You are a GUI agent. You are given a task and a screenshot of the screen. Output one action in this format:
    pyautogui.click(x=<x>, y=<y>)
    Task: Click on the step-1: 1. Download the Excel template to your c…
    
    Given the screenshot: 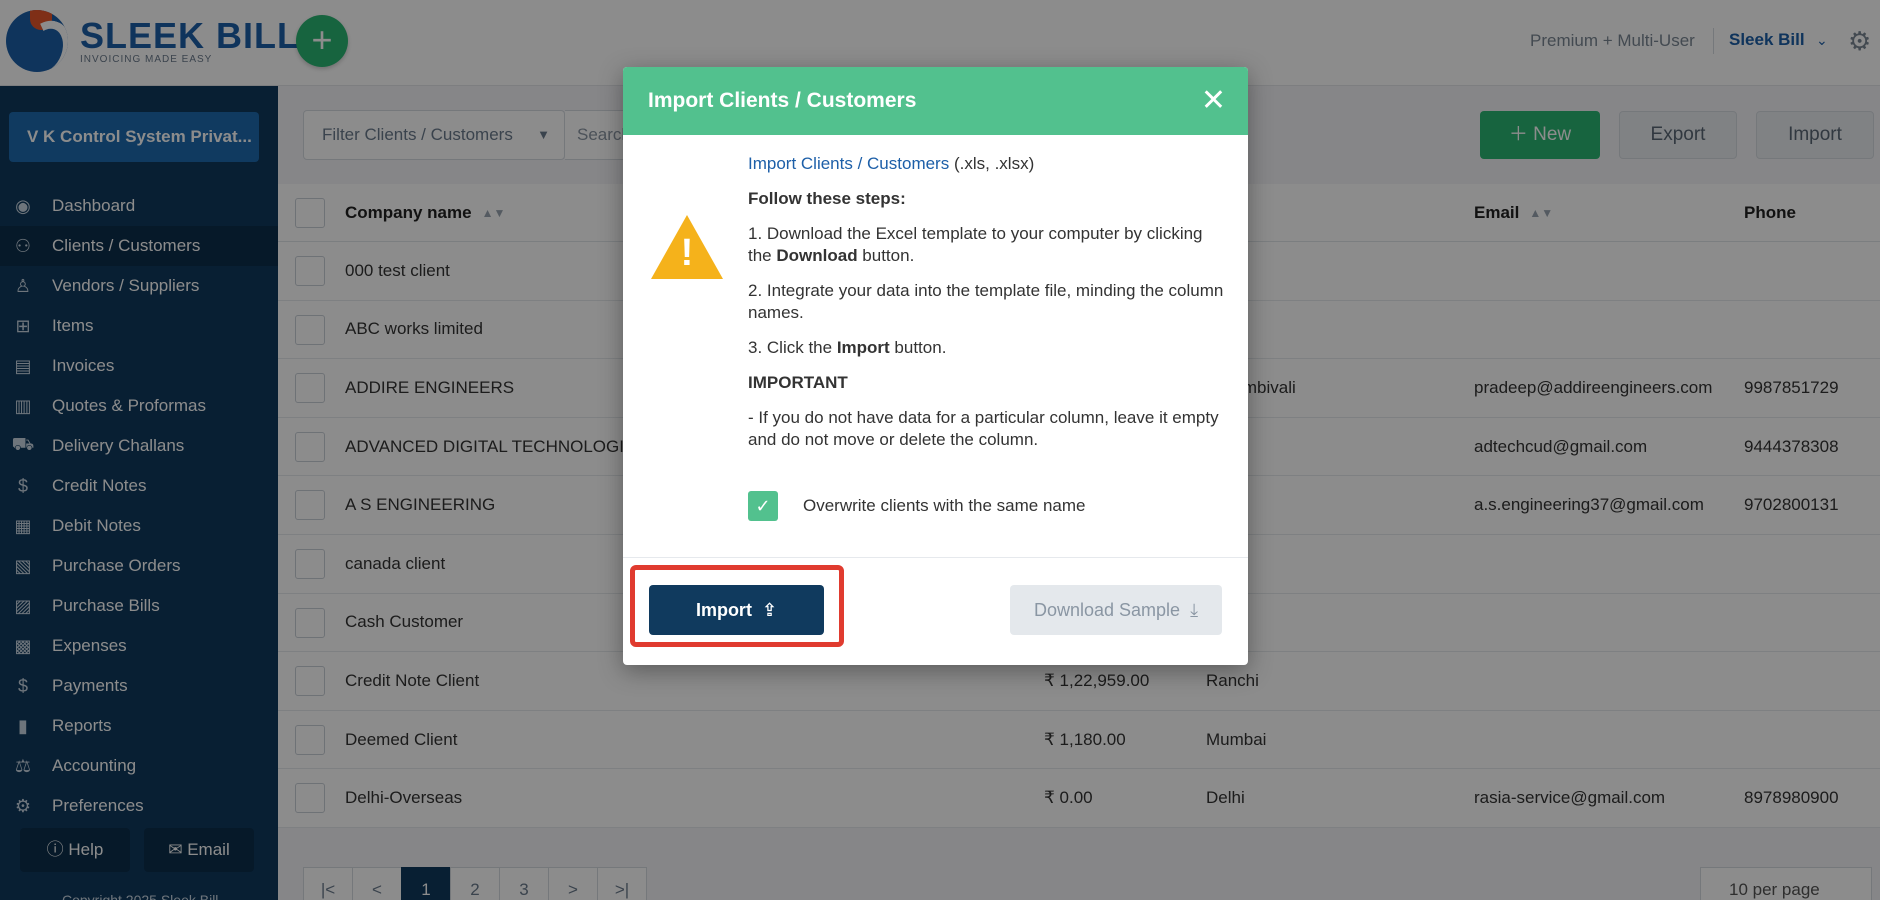 What is the action you would take?
    pyautogui.click(x=975, y=244)
    